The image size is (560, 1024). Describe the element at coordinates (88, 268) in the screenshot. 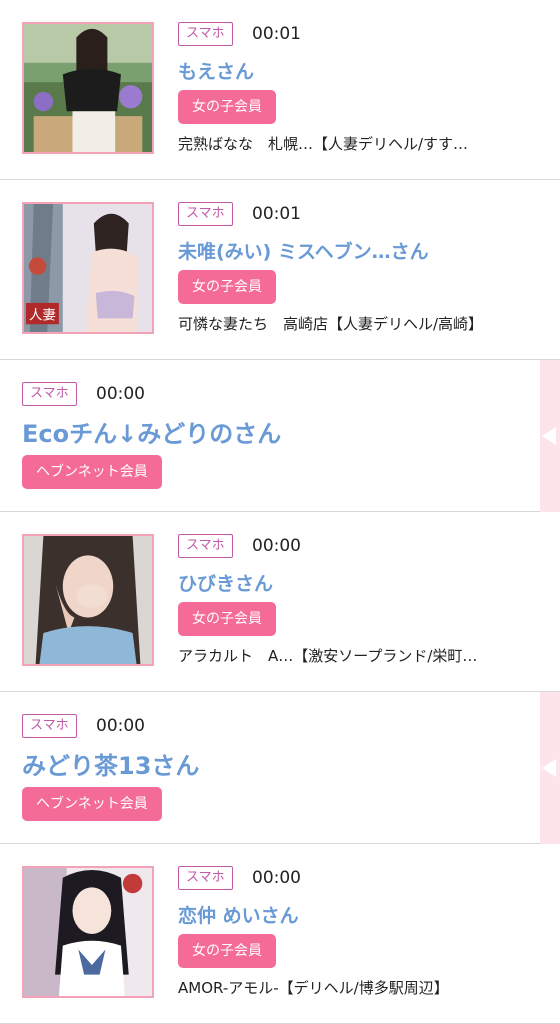

I see `profile-photo: 人妻` at that location.